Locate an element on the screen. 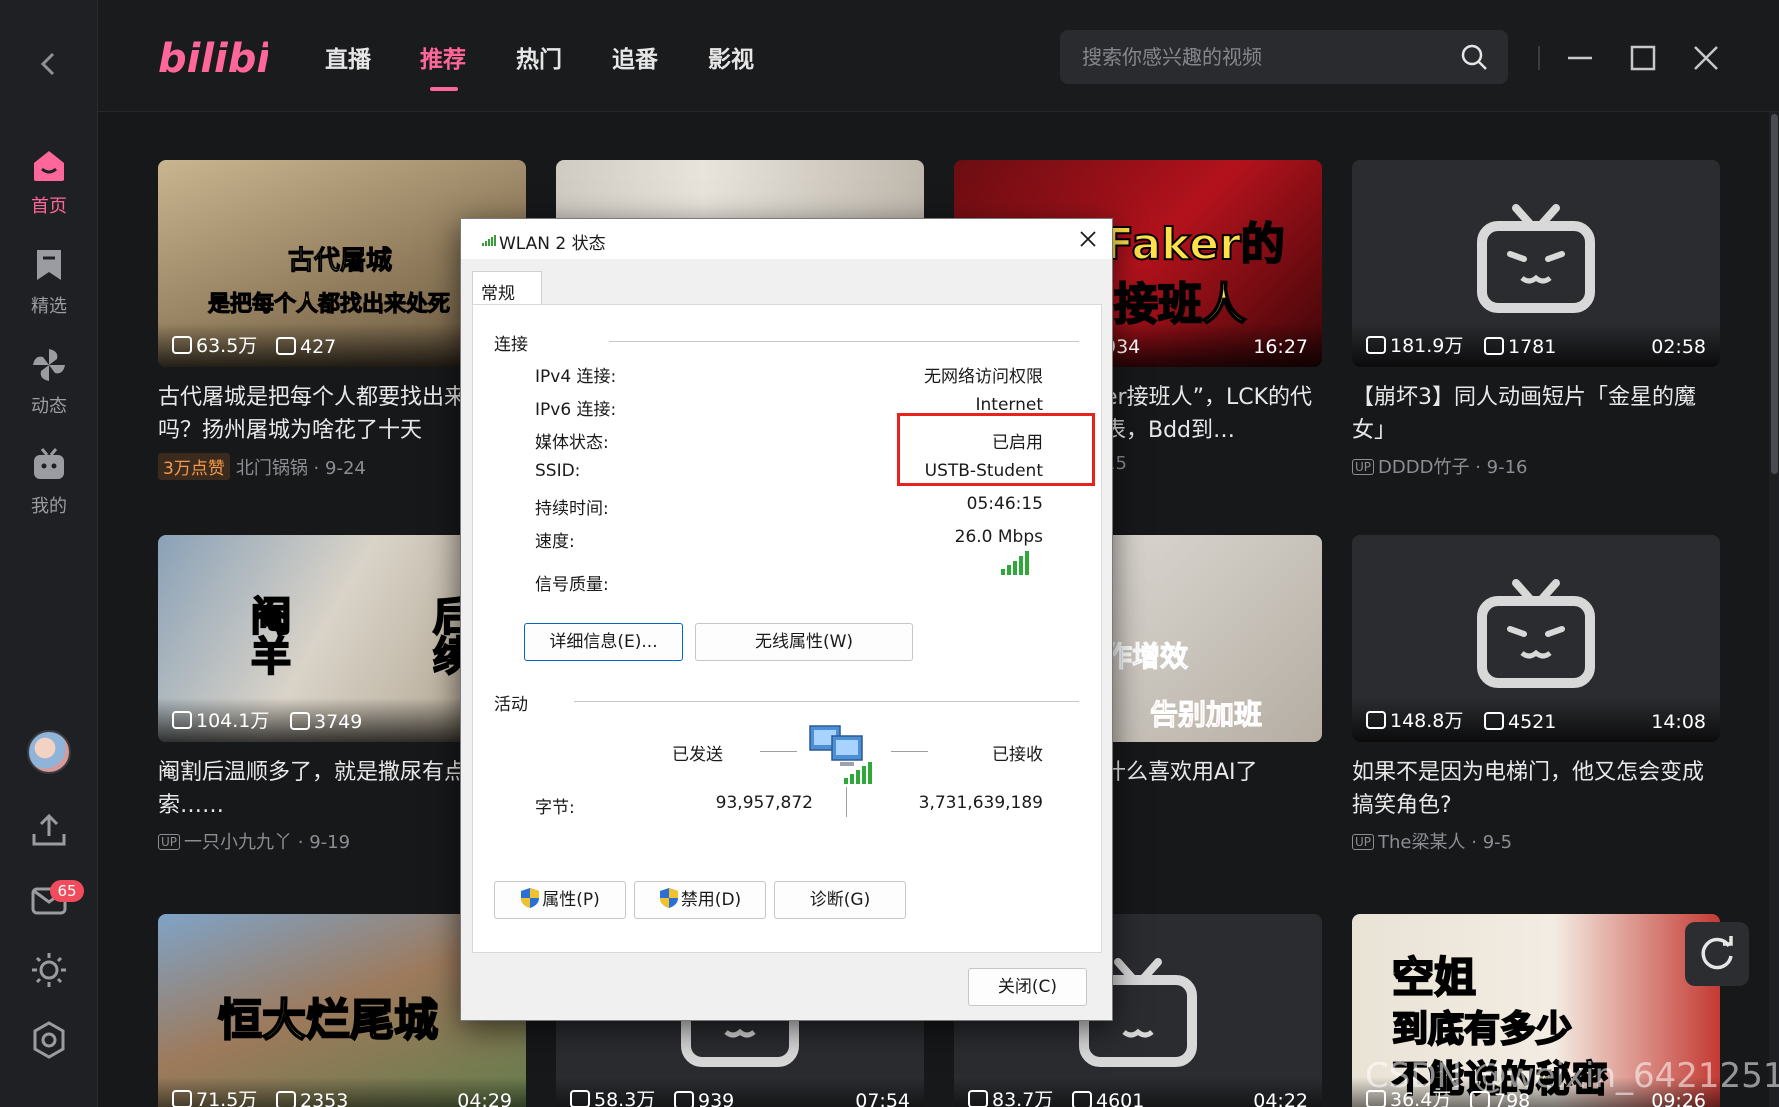  video-duration: 14:08 is located at coordinates (1678, 722).